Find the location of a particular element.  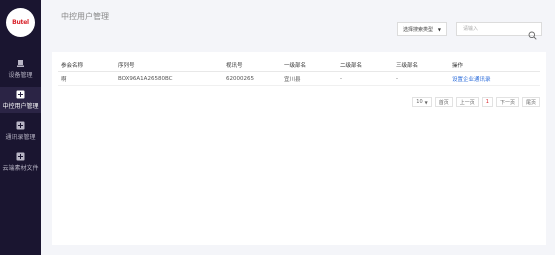

column-header: 序列号 is located at coordinates (169, 65).